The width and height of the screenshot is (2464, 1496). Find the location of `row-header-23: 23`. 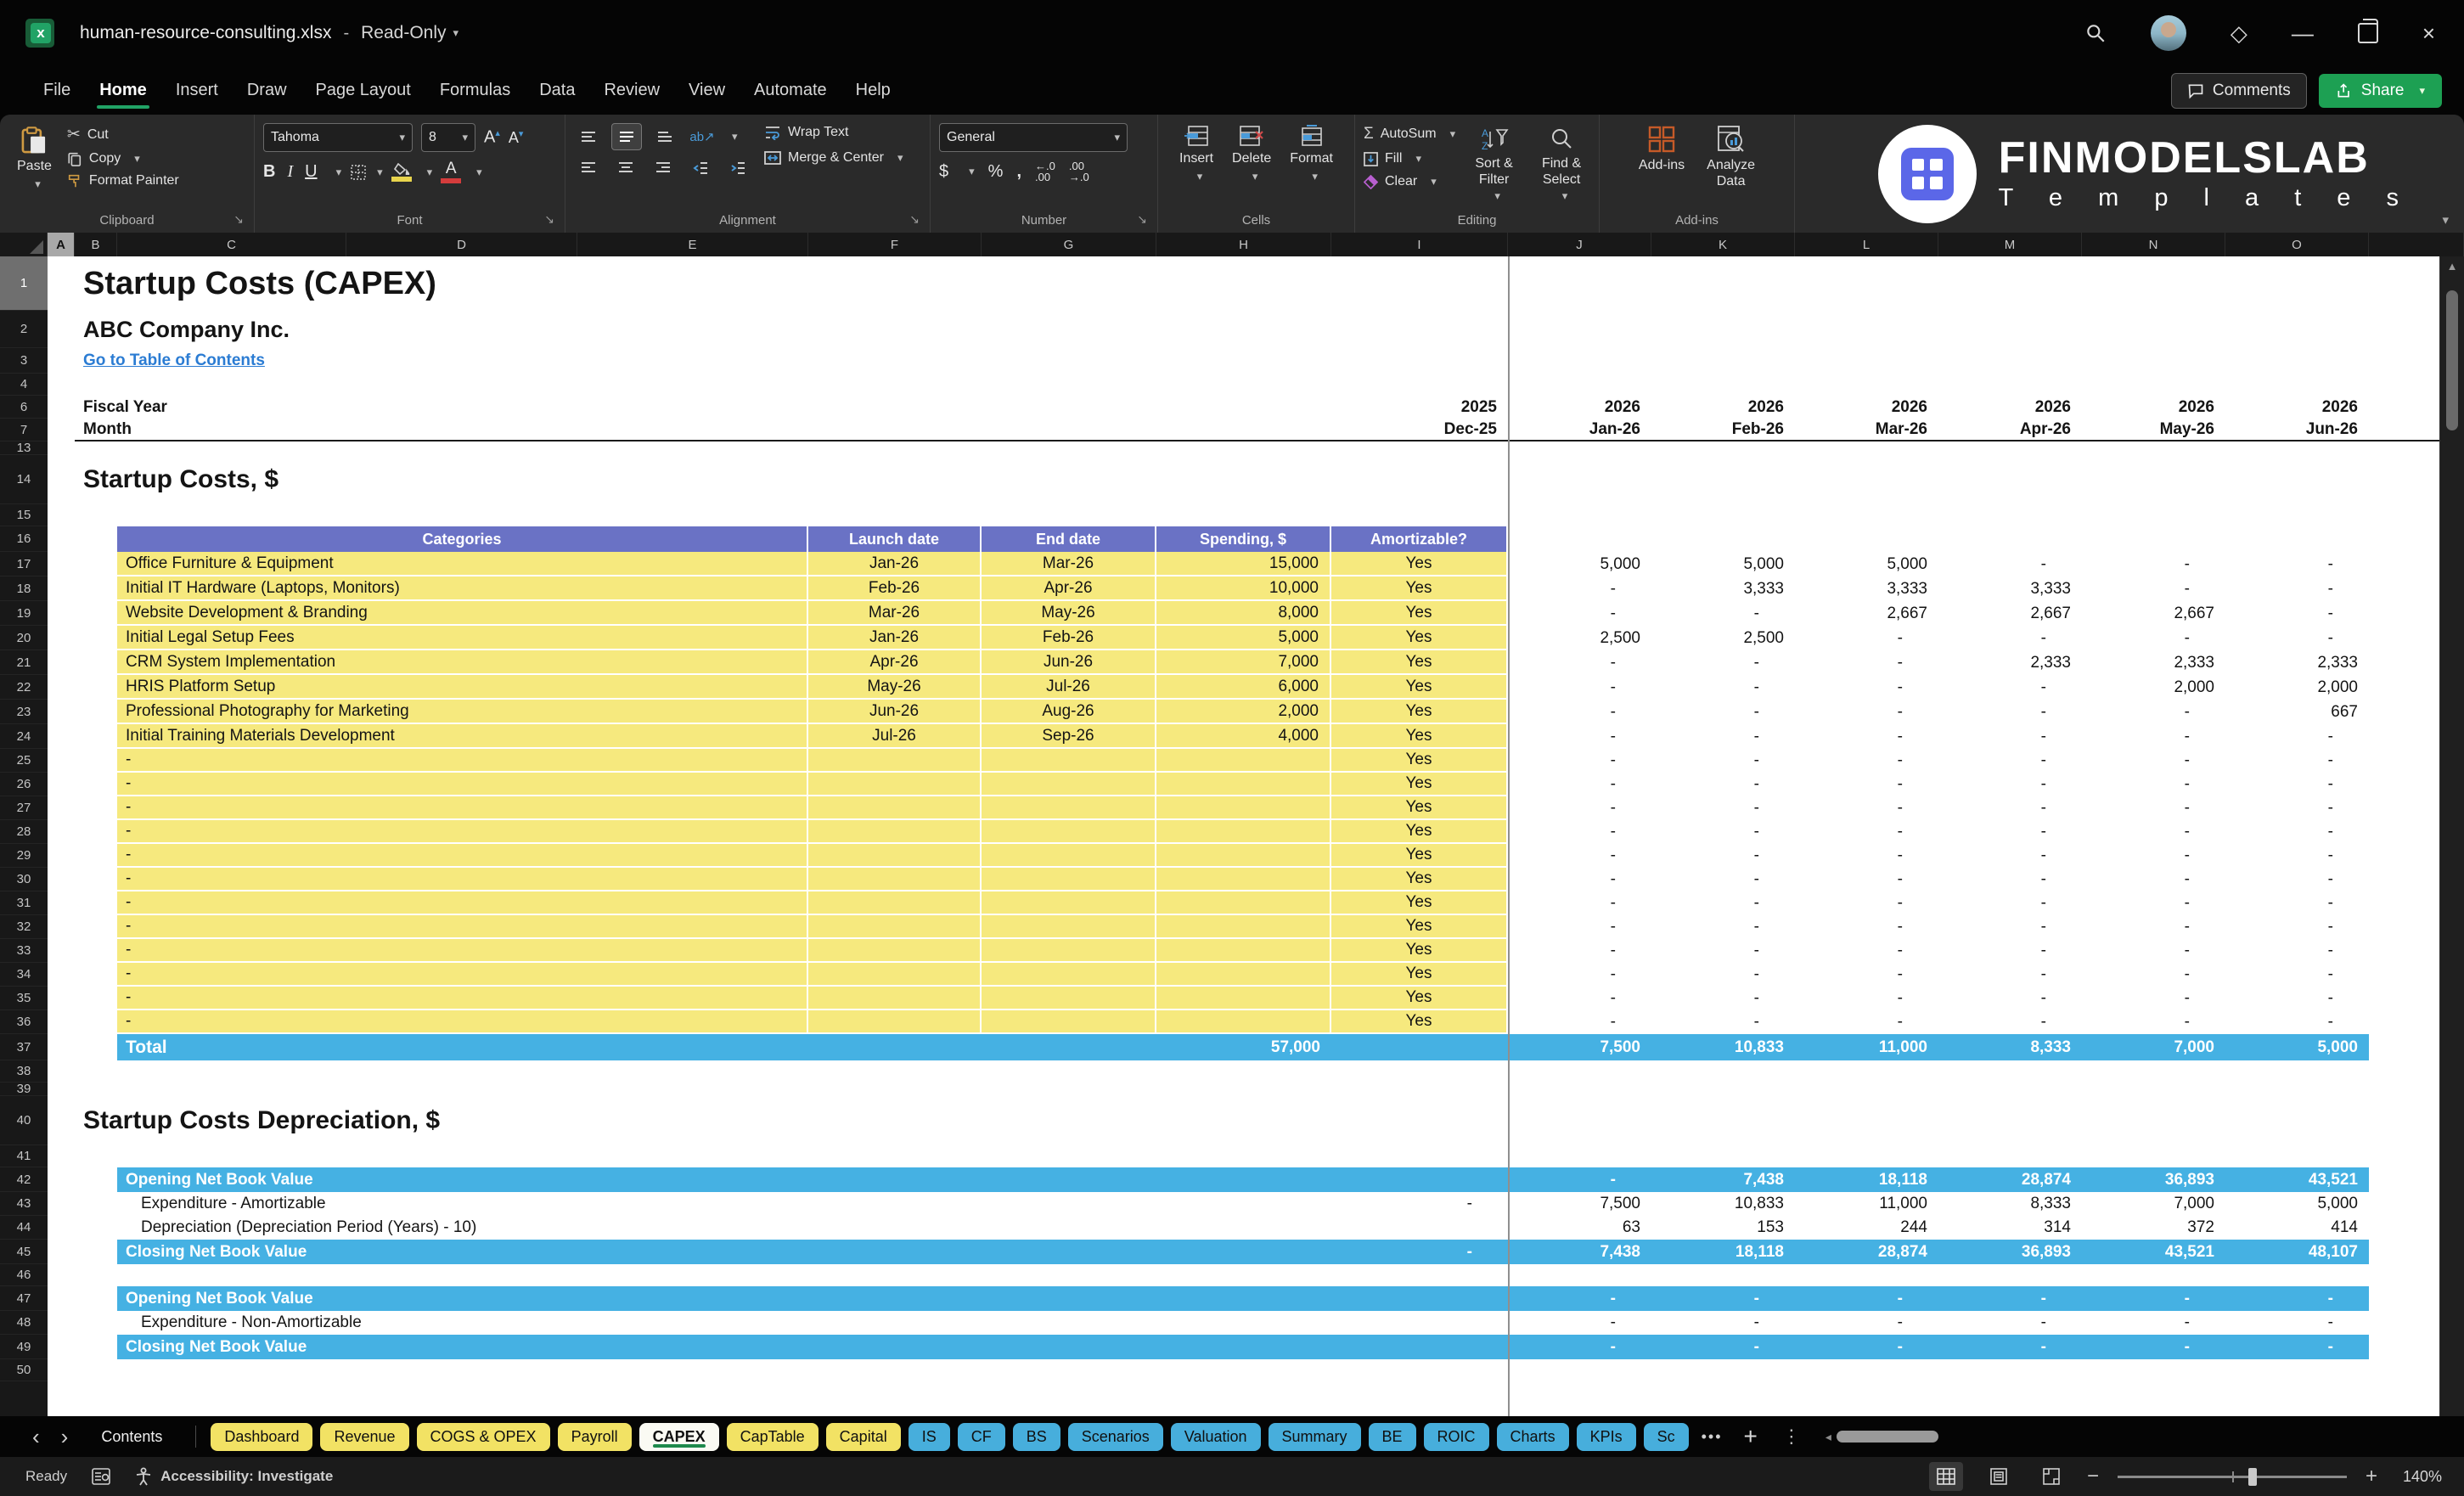

row-header-23: 23 is located at coordinates (24, 712).